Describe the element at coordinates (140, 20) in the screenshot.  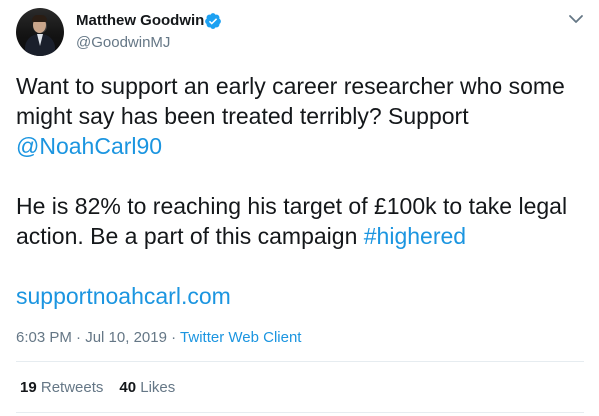
I see `author-display-name: Matthew Goodwin` at that location.